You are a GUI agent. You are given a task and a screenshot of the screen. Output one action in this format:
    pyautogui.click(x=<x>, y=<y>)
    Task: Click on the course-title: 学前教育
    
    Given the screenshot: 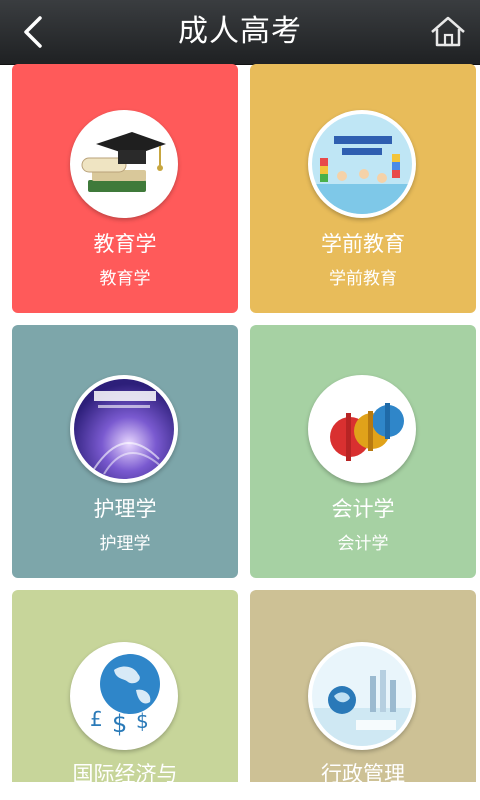 What is the action you would take?
    pyautogui.click(x=363, y=244)
    